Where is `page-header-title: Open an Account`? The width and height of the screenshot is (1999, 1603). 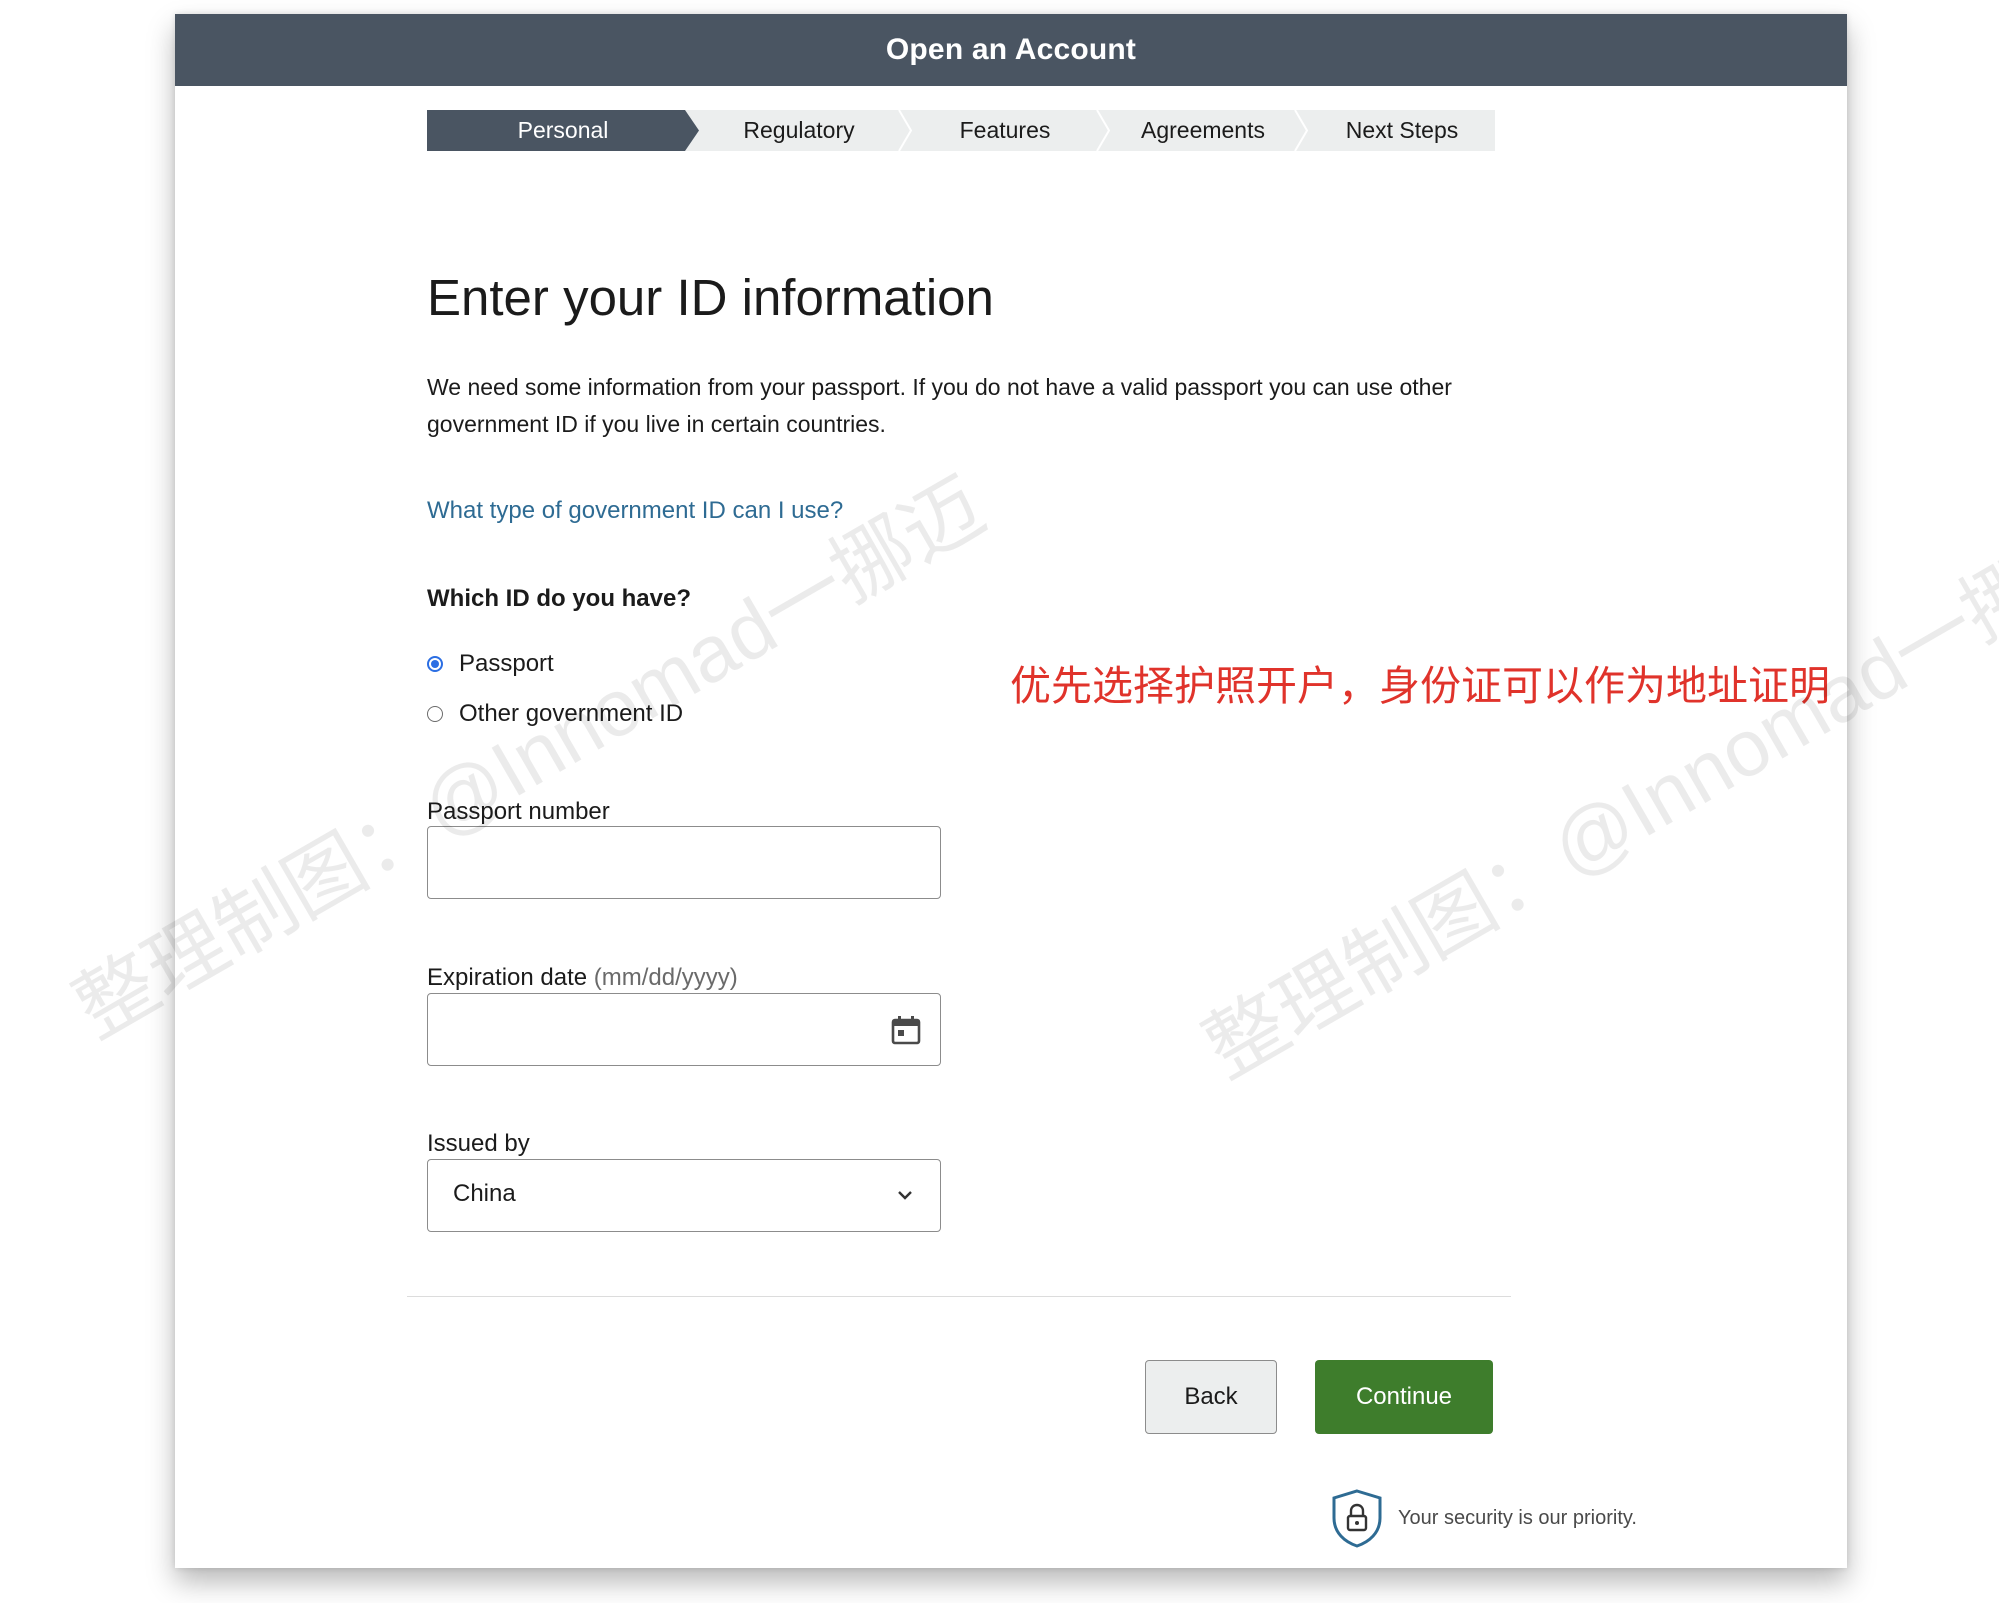
page-header-title: Open an Account is located at coordinates (1011, 49).